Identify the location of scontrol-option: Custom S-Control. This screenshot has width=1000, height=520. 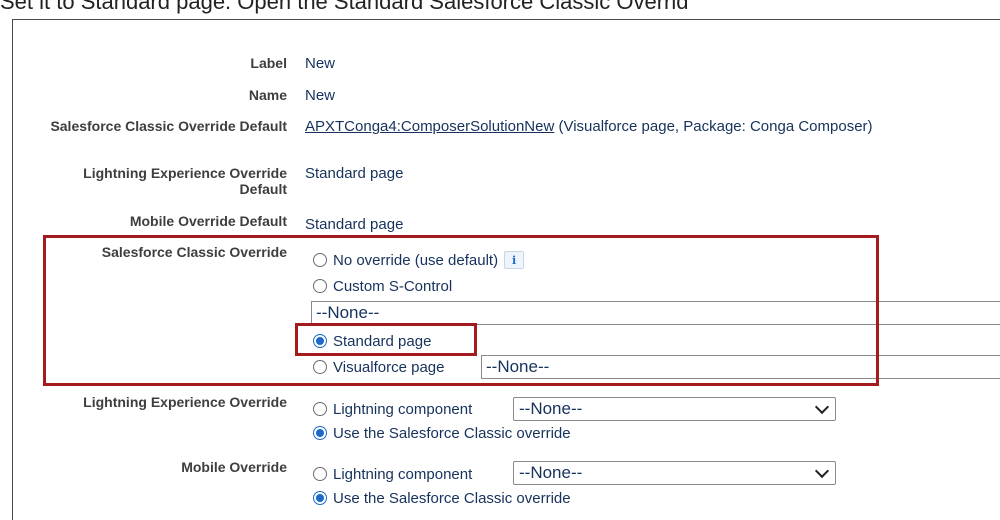
(382, 286).